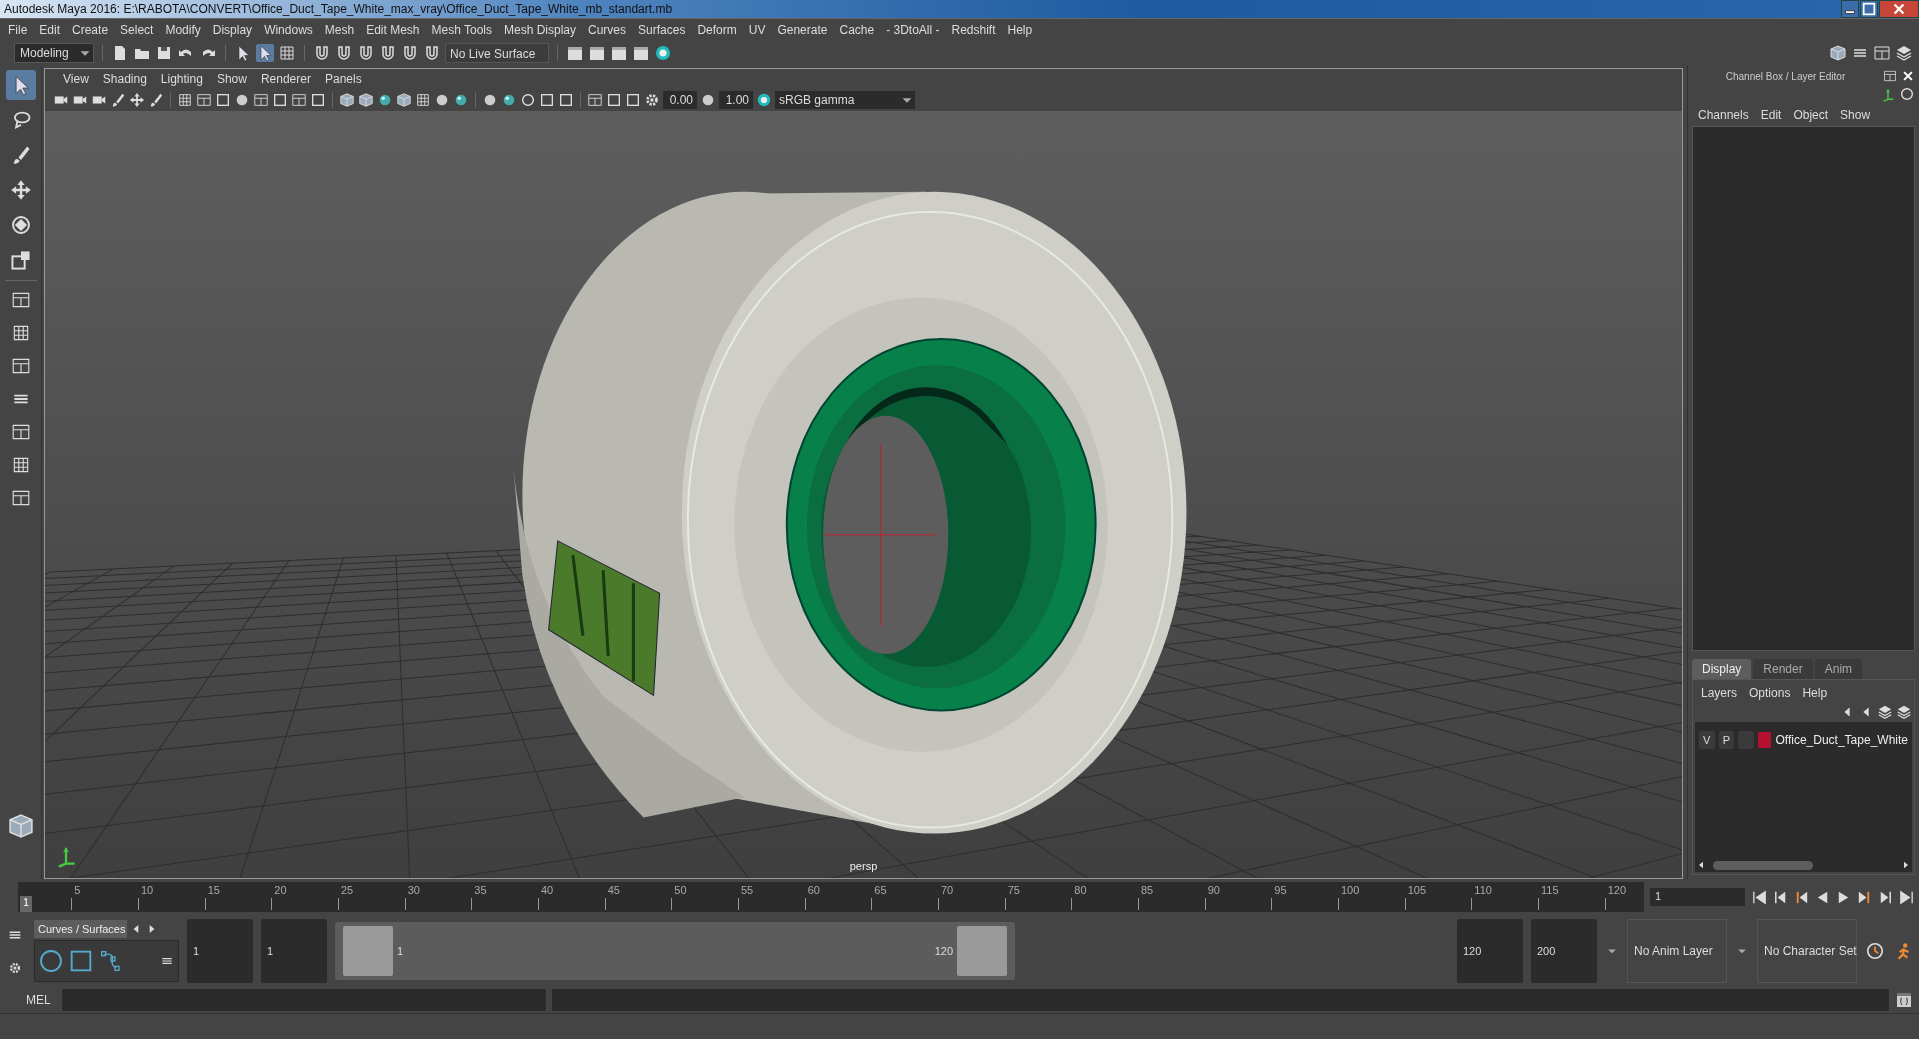  I want to click on menu-item: Edit Mesh, so click(393, 29).